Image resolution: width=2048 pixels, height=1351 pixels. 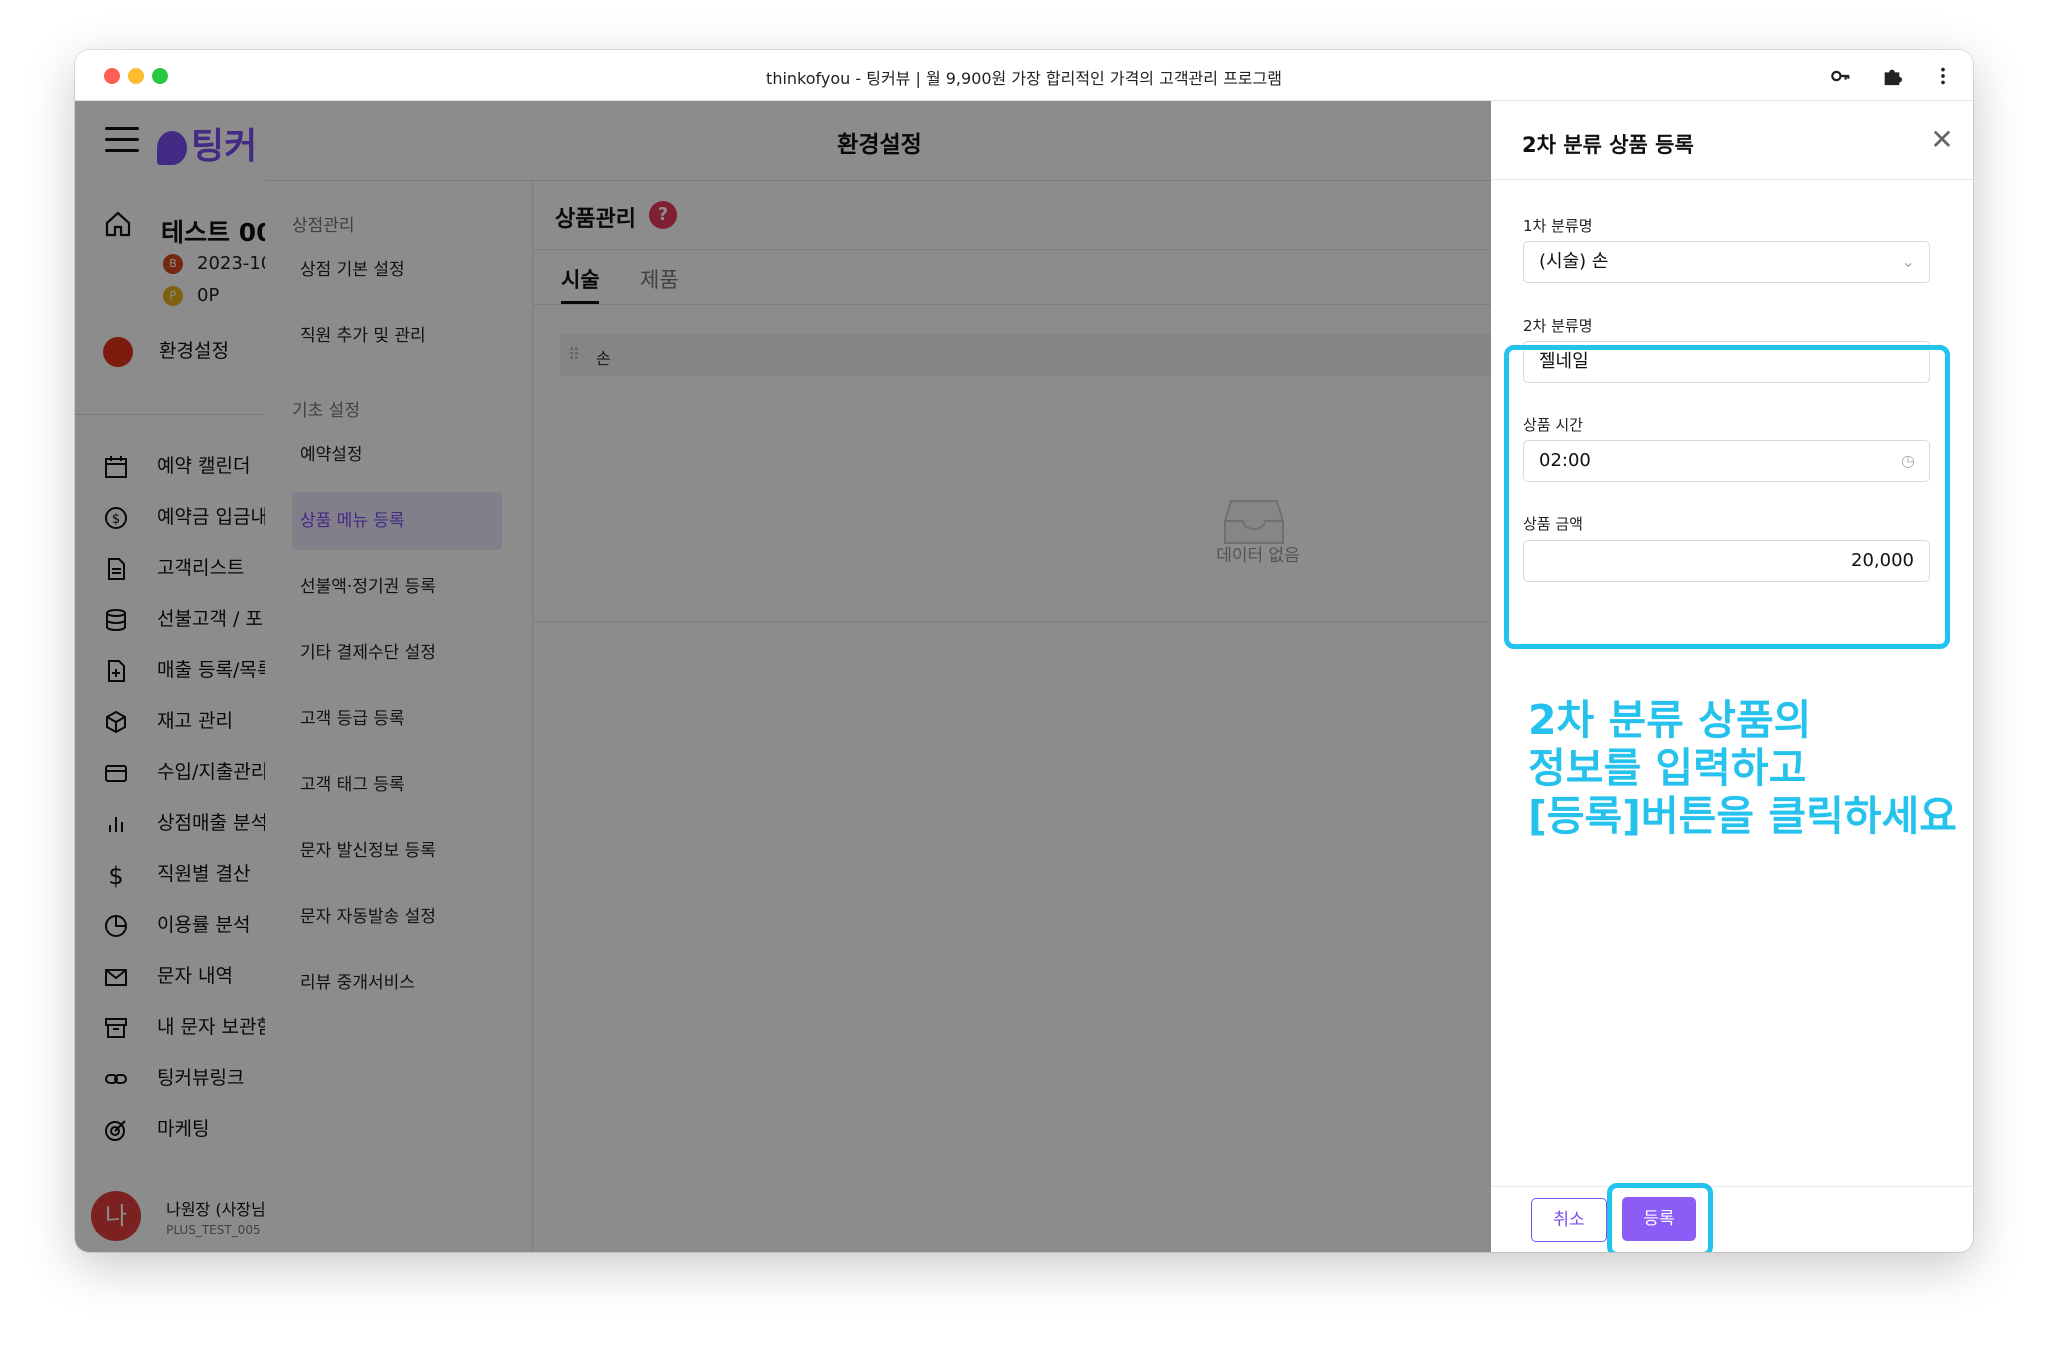 What do you see at coordinates (1943, 76) in the screenshot?
I see `more-vertical-icon` at bounding box center [1943, 76].